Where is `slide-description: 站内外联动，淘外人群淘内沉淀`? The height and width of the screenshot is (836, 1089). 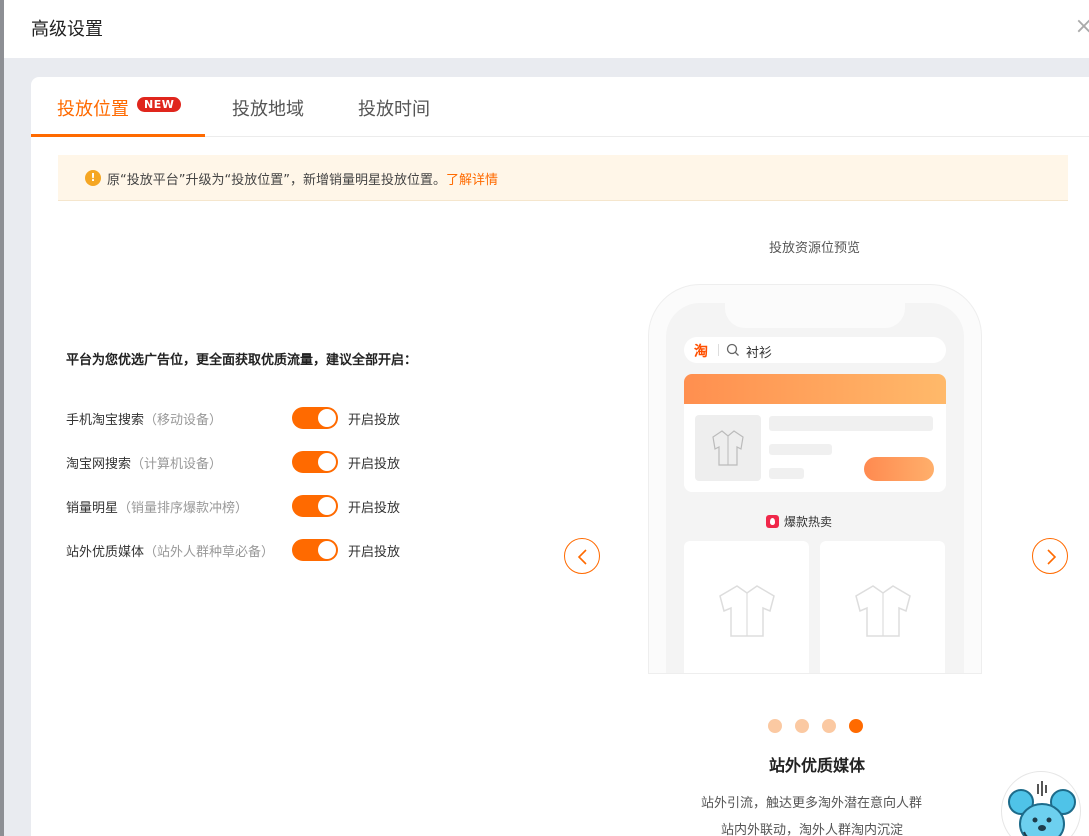
slide-description: 站内外联动，淘外人群淘内沉淀 is located at coordinates (812, 829).